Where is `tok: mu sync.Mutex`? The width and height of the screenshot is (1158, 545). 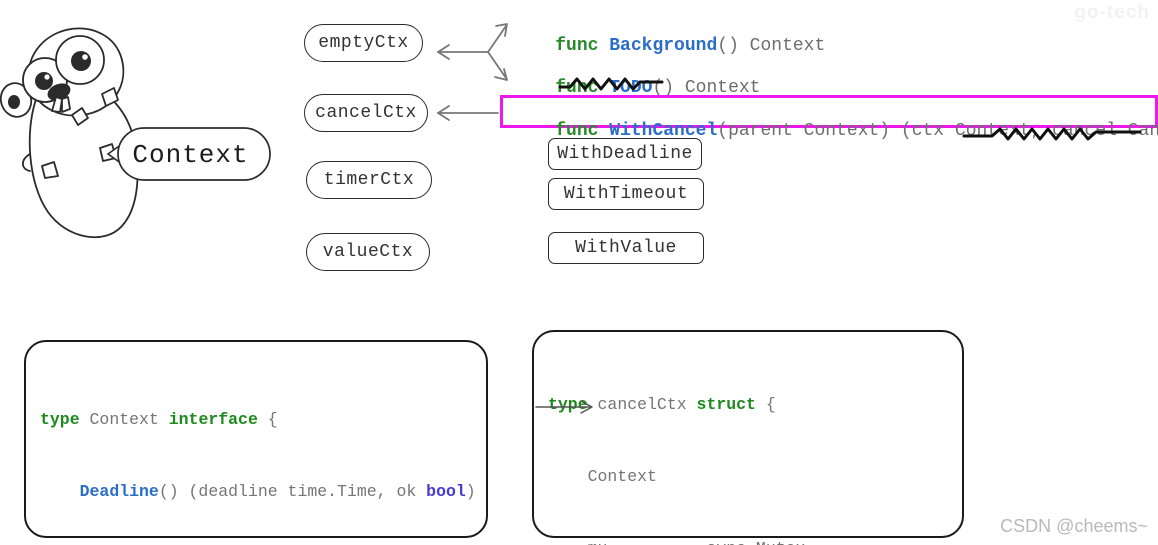 tok: mu sync.Mutex is located at coordinates (677, 542).